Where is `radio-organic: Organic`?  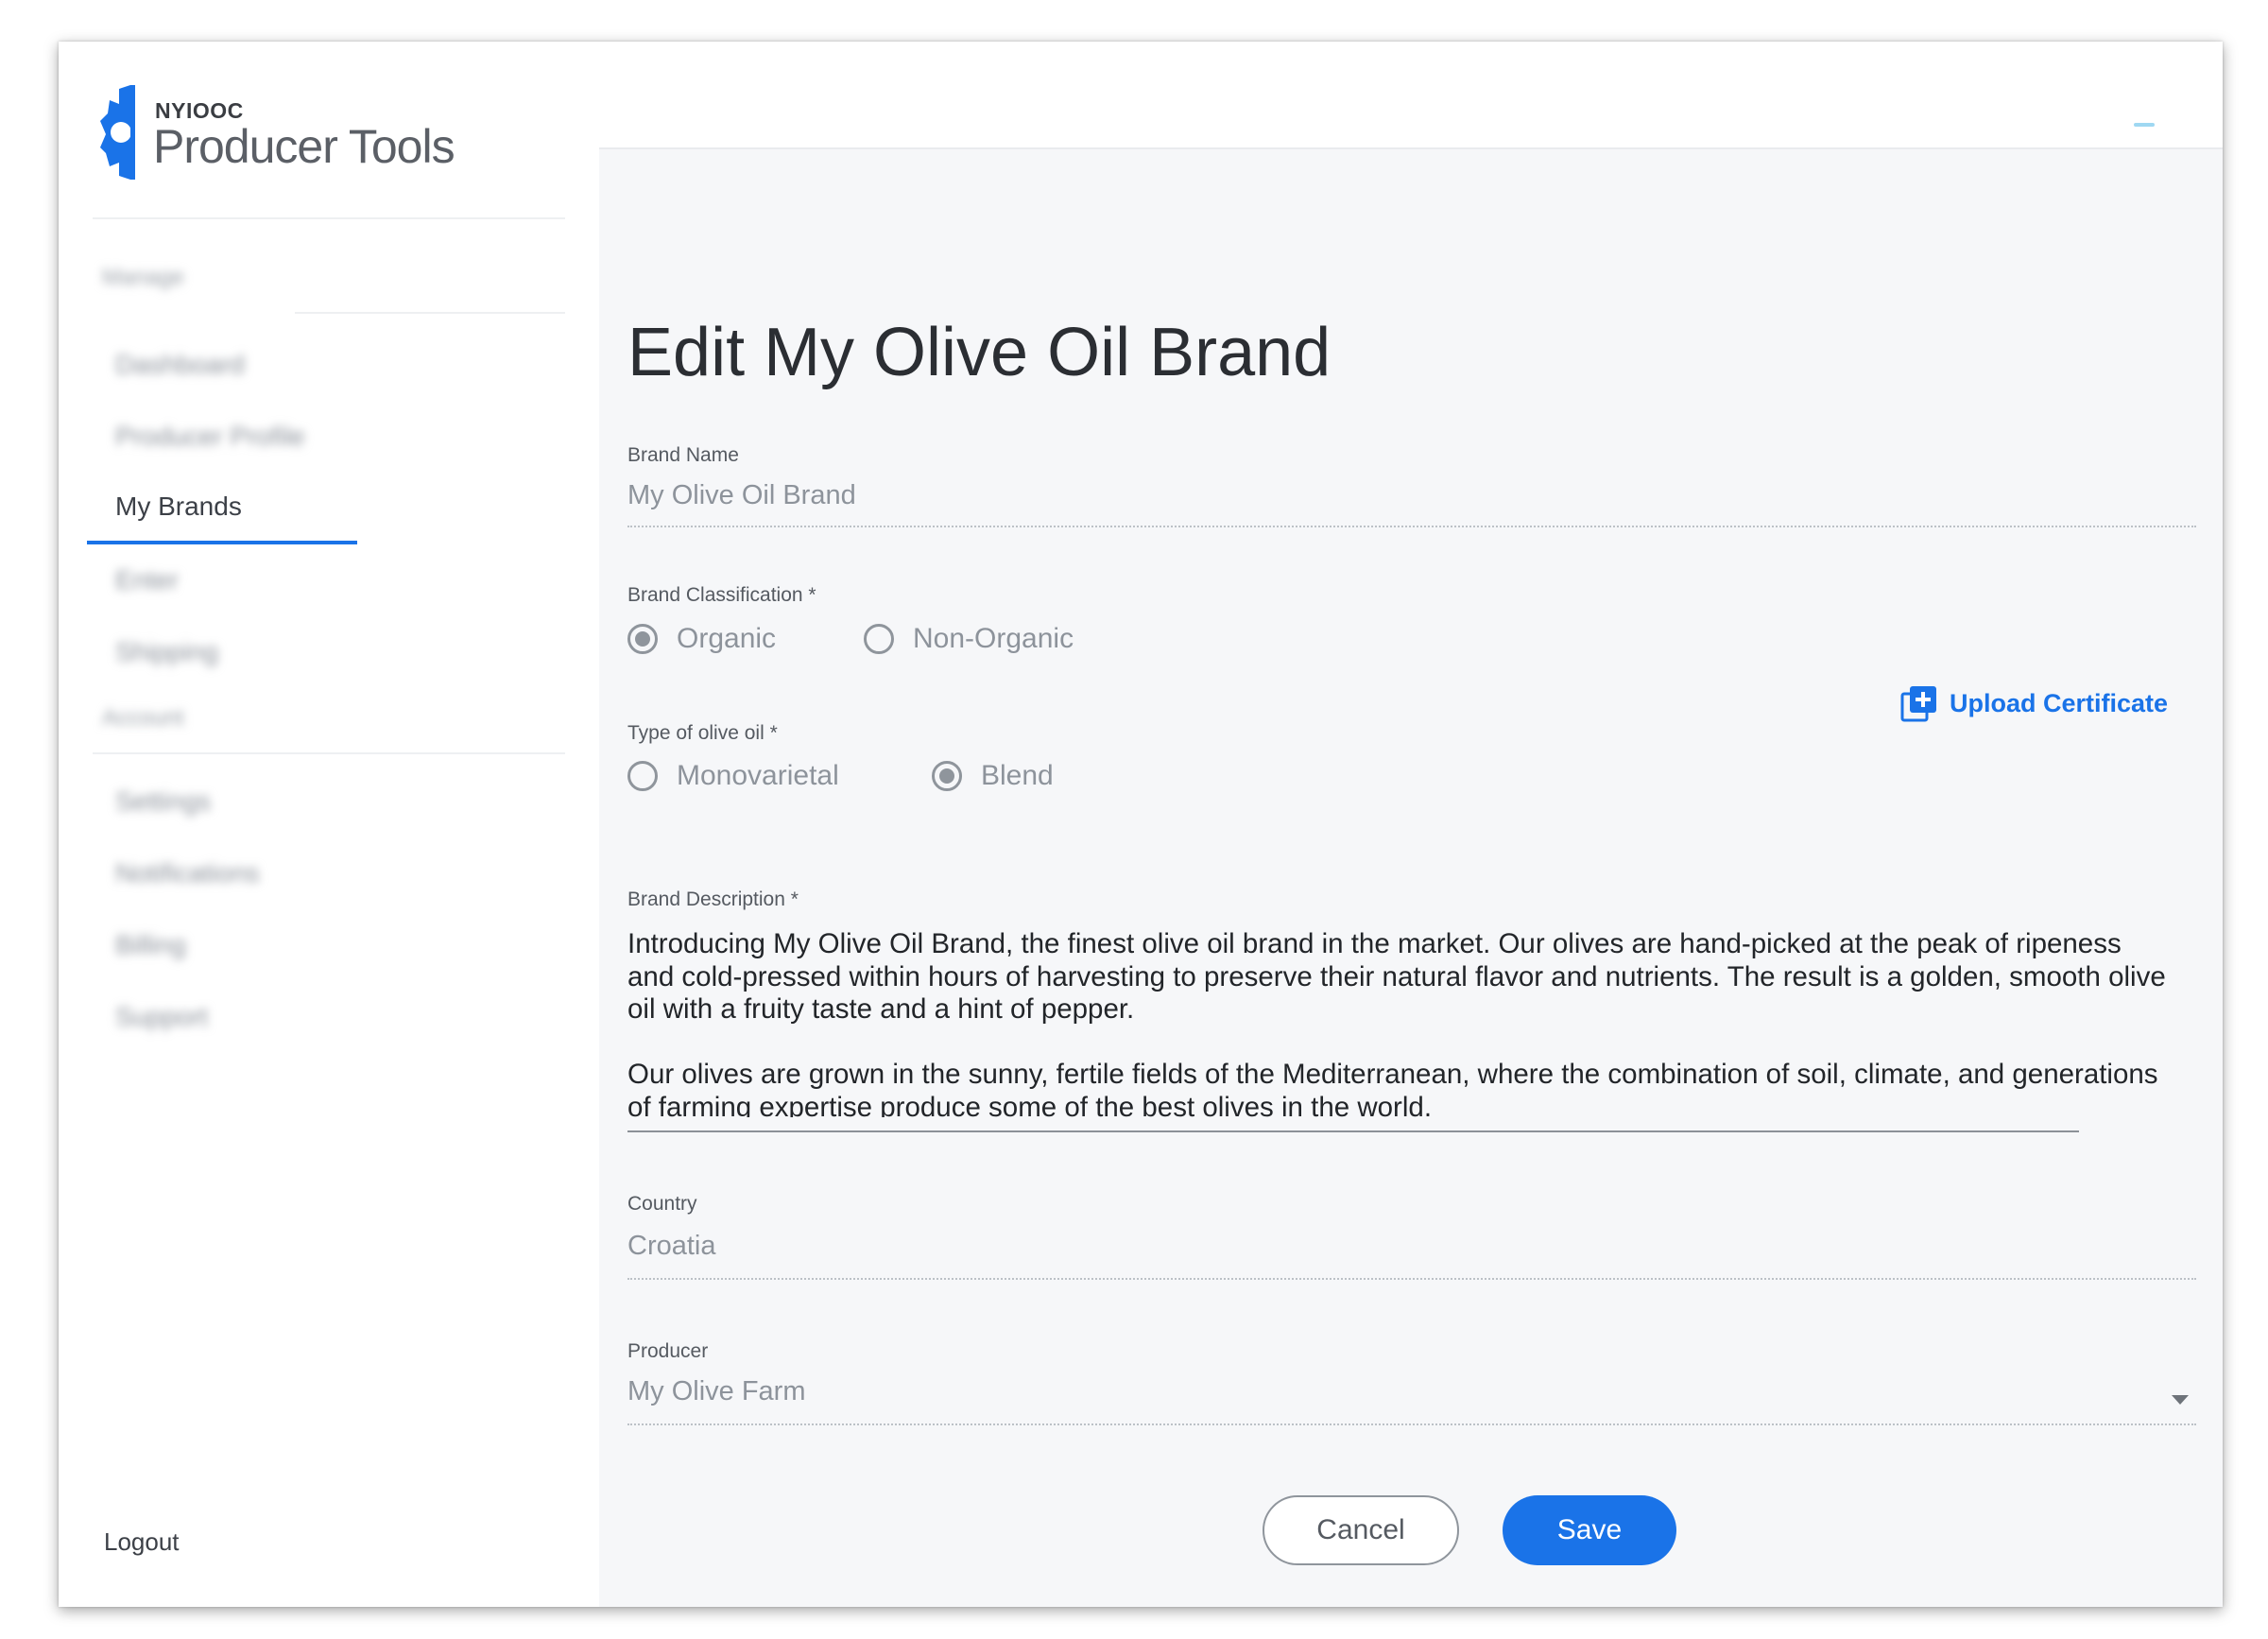 radio-organic: Organic is located at coordinates (701, 639).